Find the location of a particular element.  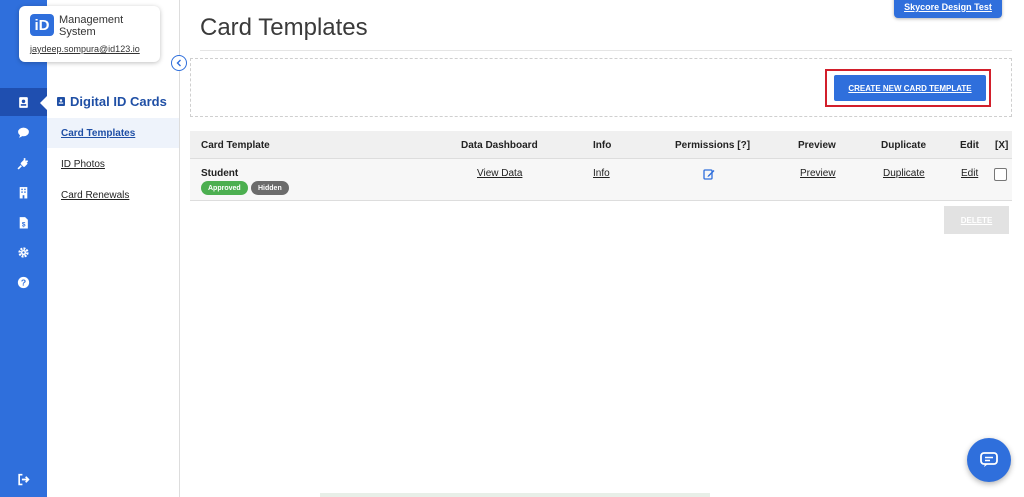

plug-icon is located at coordinates (22, 163).